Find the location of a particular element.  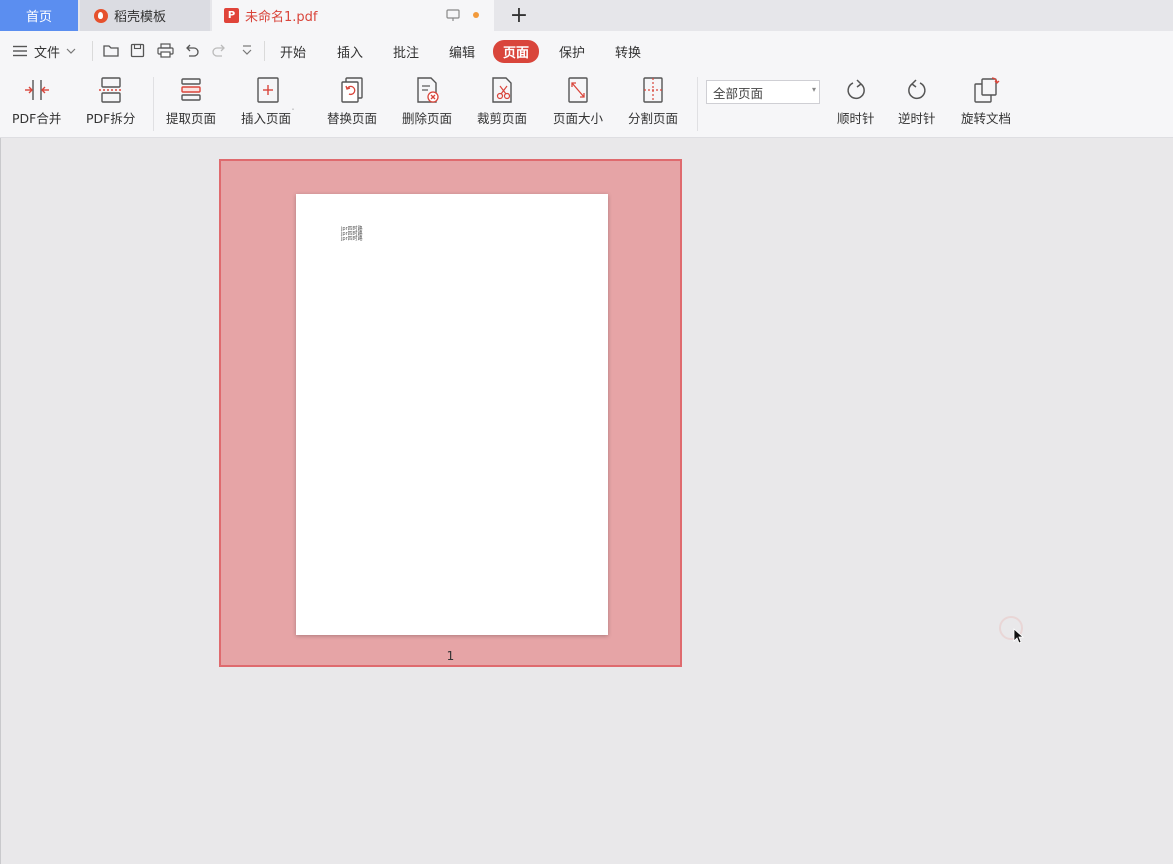

scissors-icon is located at coordinates (502, 90).